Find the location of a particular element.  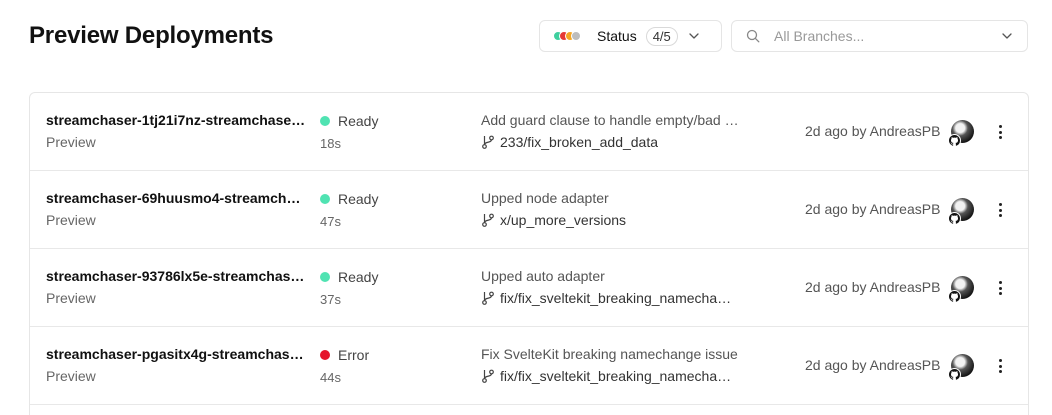

status-label: Error is located at coordinates (354, 355).